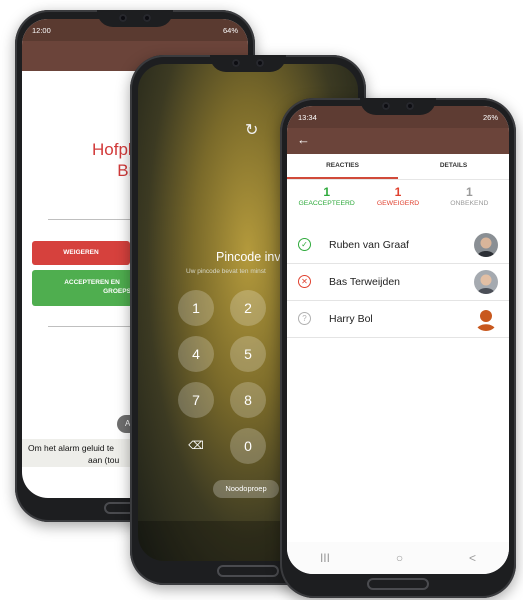  What do you see at coordinates (342, 166) in the screenshot?
I see `tab-reacties: REACTIES` at bounding box center [342, 166].